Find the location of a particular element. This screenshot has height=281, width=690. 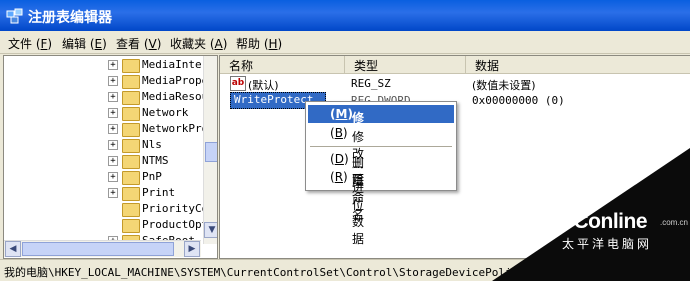

tree-item-label: Network is located at coordinates (165, 112).